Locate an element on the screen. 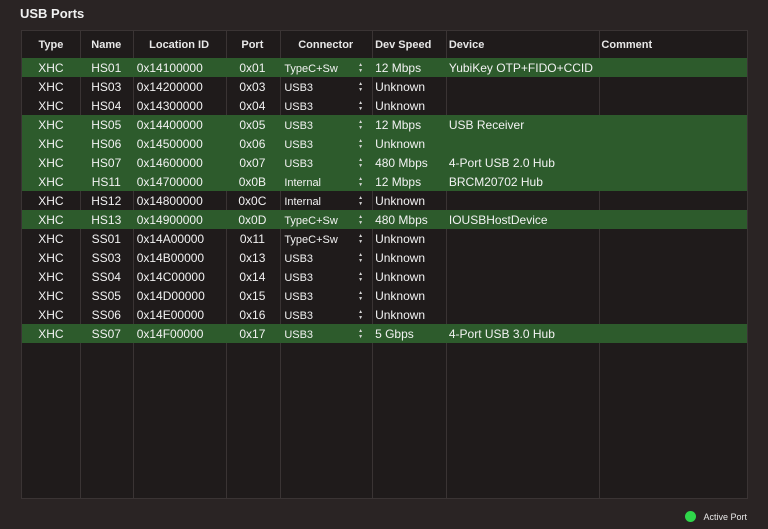 This screenshot has height=529, width=768. cell-location-id: 0x14D00000 is located at coordinates (170, 295).